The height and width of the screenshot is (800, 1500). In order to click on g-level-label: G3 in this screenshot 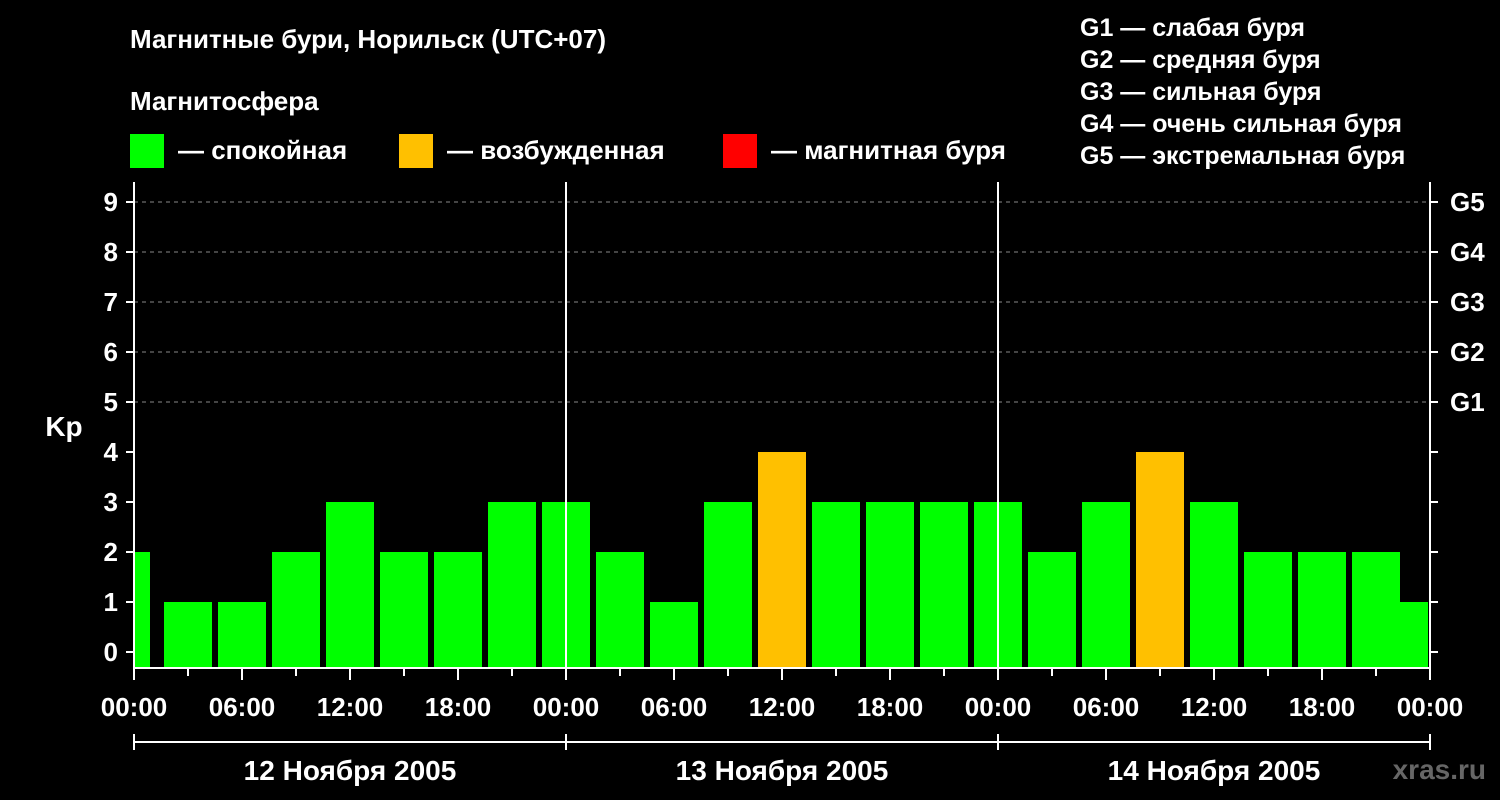, I will do `click(1467, 302)`.